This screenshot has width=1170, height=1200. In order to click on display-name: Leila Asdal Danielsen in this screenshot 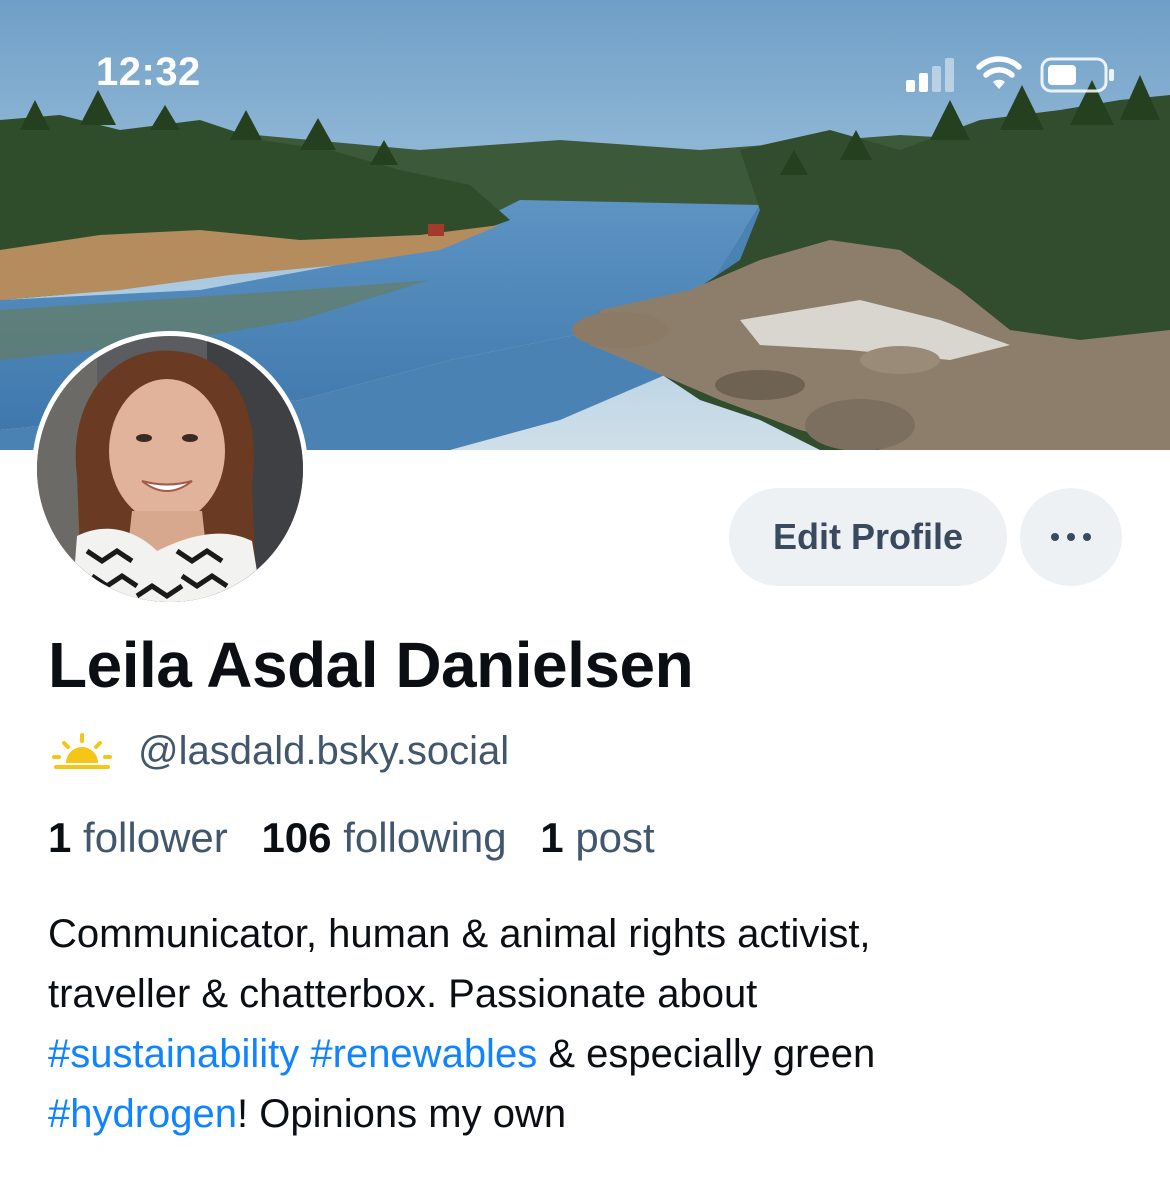, I will do `click(371, 665)`.